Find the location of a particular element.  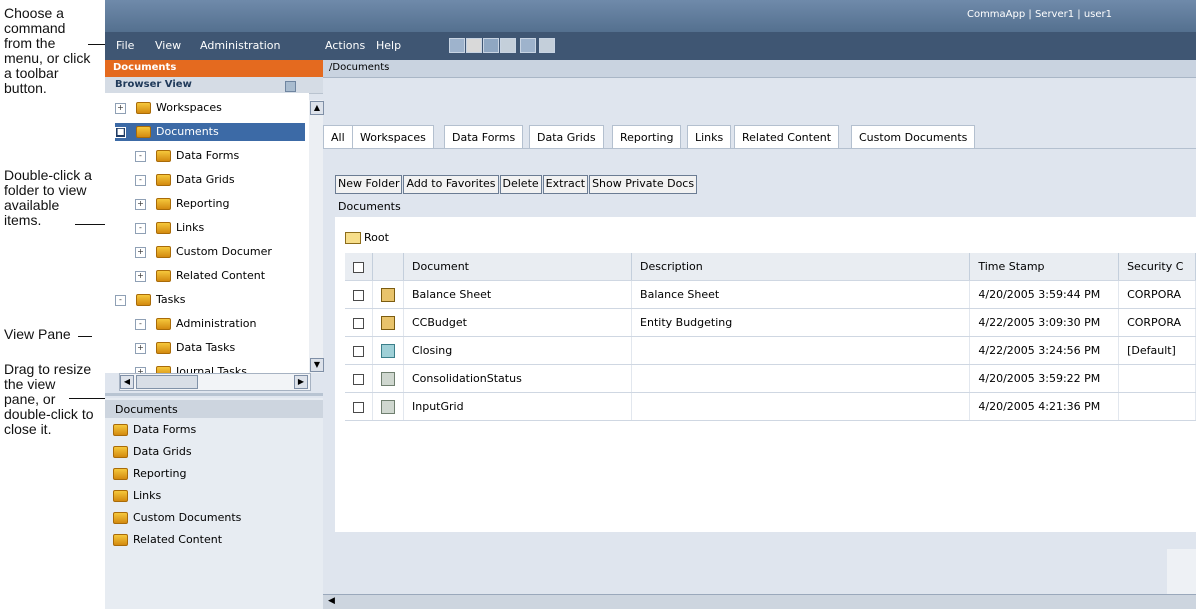

cell-description: Balance Sheet is located at coordinates (801, 294).